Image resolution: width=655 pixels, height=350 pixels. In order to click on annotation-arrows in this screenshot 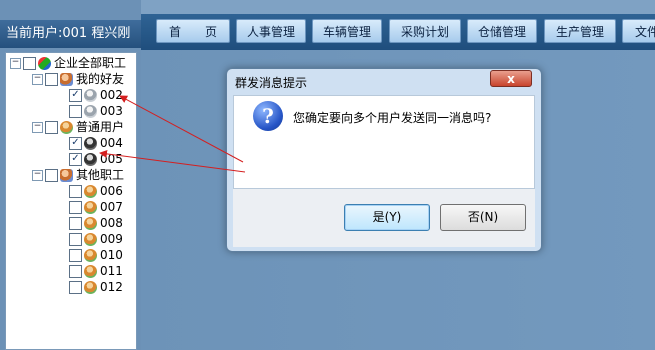, I will do `click(172, 134)`.